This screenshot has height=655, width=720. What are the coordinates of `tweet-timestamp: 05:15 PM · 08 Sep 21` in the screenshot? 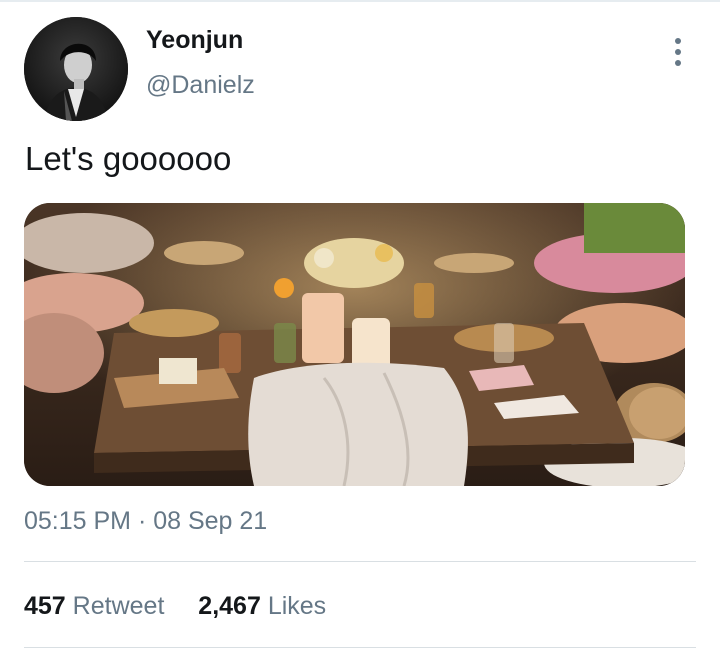 It's located at (145, 521).